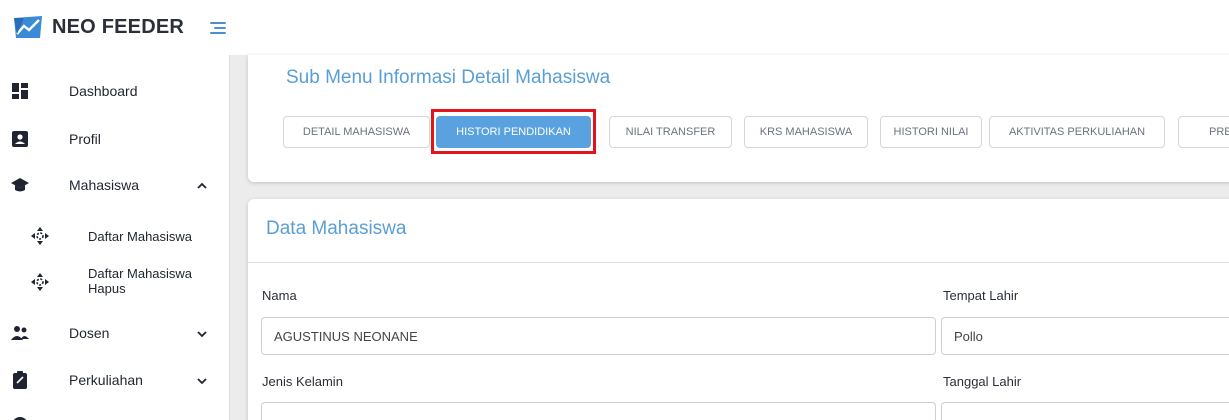 The width and height of the screenshot is (1229, 420). I want to click on tempat-lahir-label: Tempat Lahir, so click(981, 295).